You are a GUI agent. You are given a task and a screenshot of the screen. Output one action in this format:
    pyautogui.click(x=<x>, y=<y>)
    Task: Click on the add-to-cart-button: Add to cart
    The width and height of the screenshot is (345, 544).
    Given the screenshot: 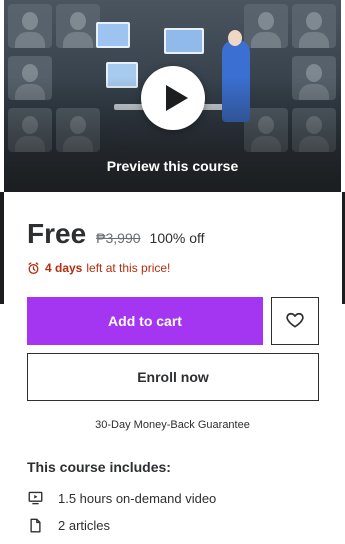 What is the action you would take?
    pyautogui.click(x=145, y=321)
    